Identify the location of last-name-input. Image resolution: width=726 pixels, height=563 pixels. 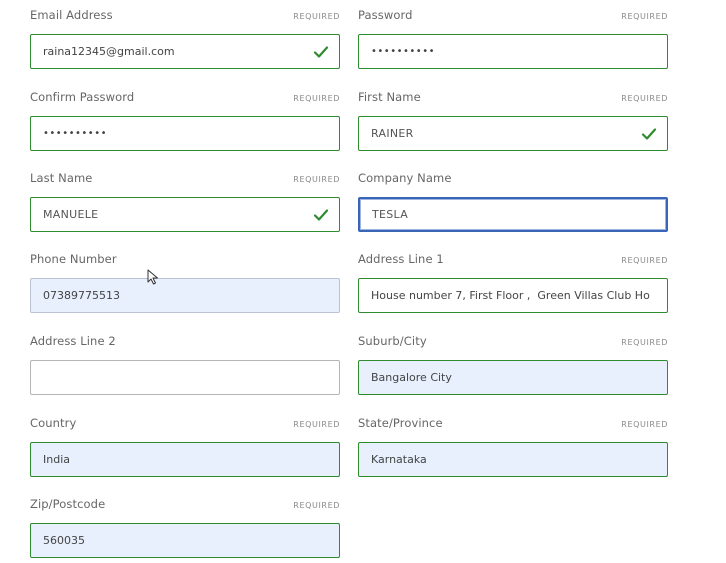
(185, 214).